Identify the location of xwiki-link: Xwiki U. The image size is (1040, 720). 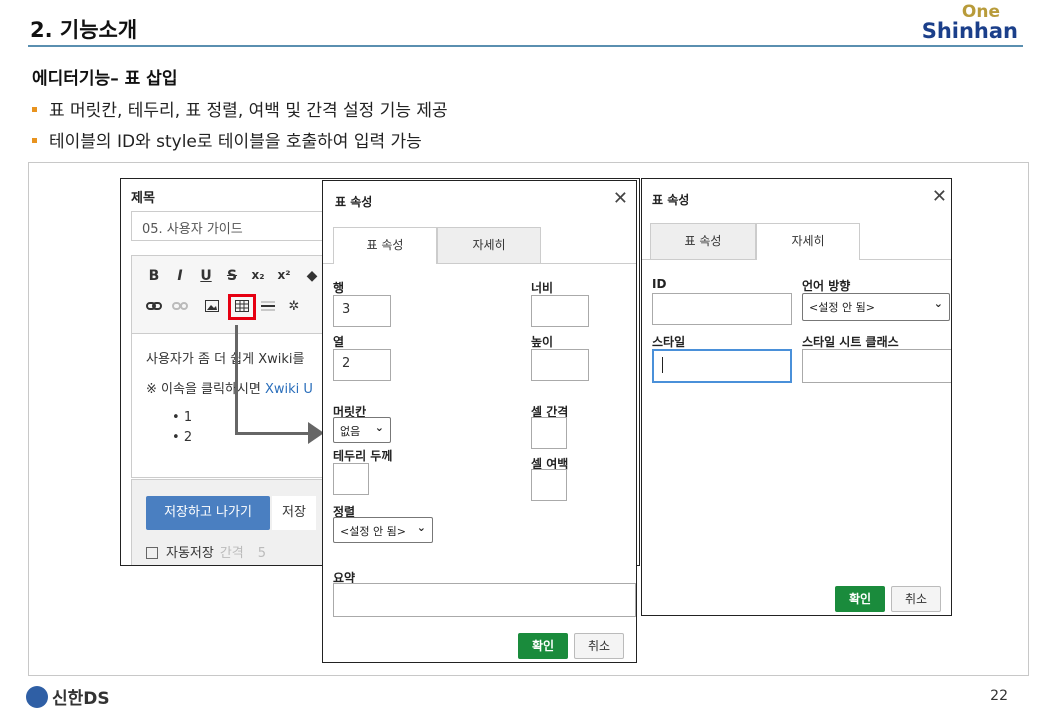
(289, 389).